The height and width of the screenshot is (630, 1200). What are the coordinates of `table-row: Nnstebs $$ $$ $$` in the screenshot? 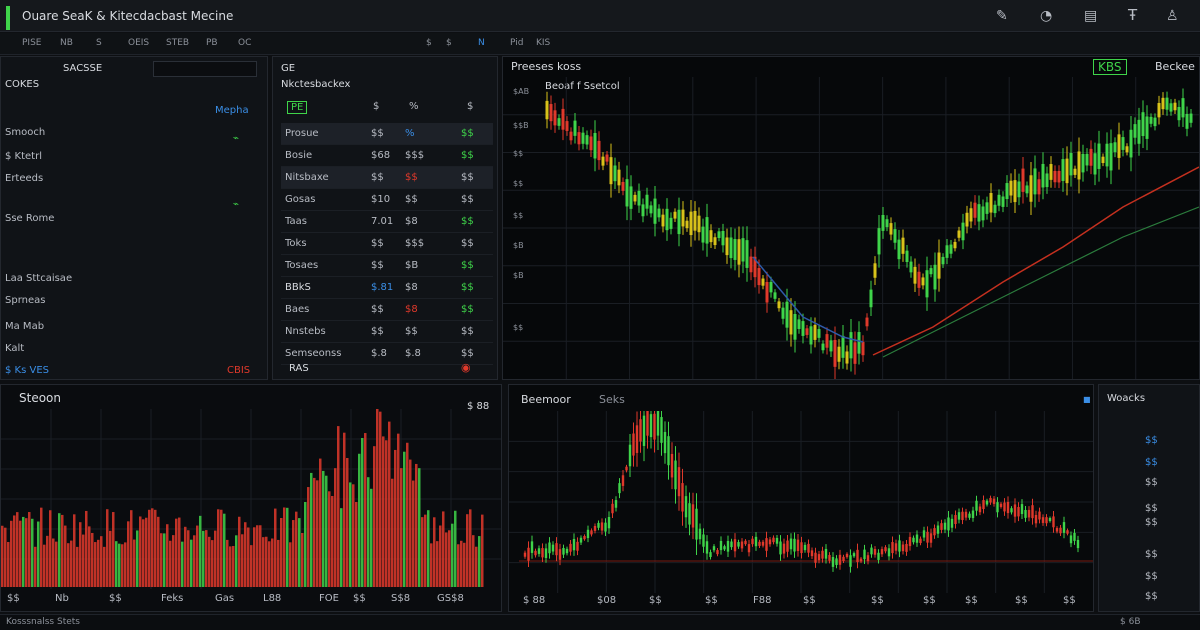 It's located at (387, 332).